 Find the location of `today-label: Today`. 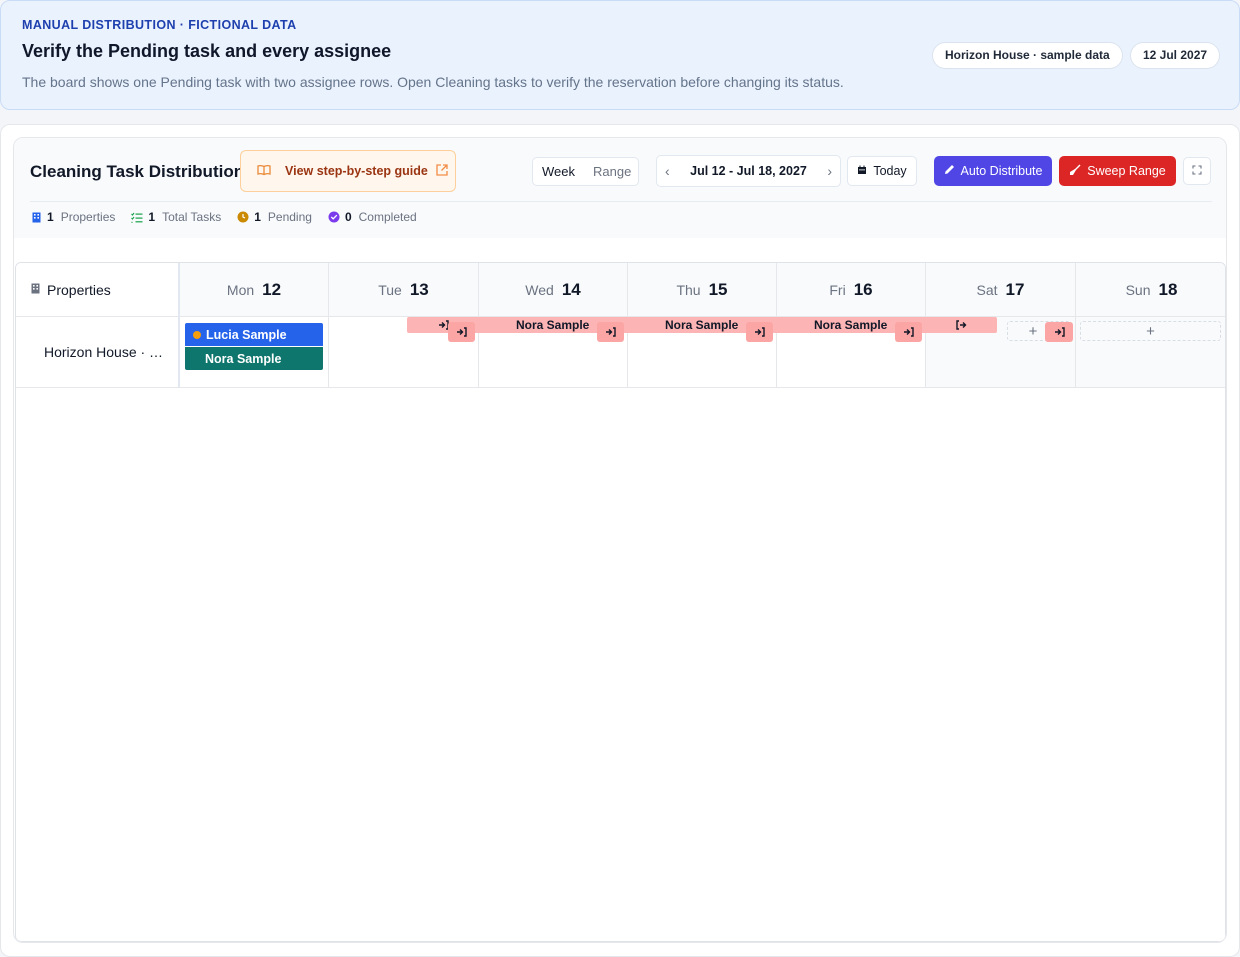

today-label: Today is located at coordinates (890, 171).